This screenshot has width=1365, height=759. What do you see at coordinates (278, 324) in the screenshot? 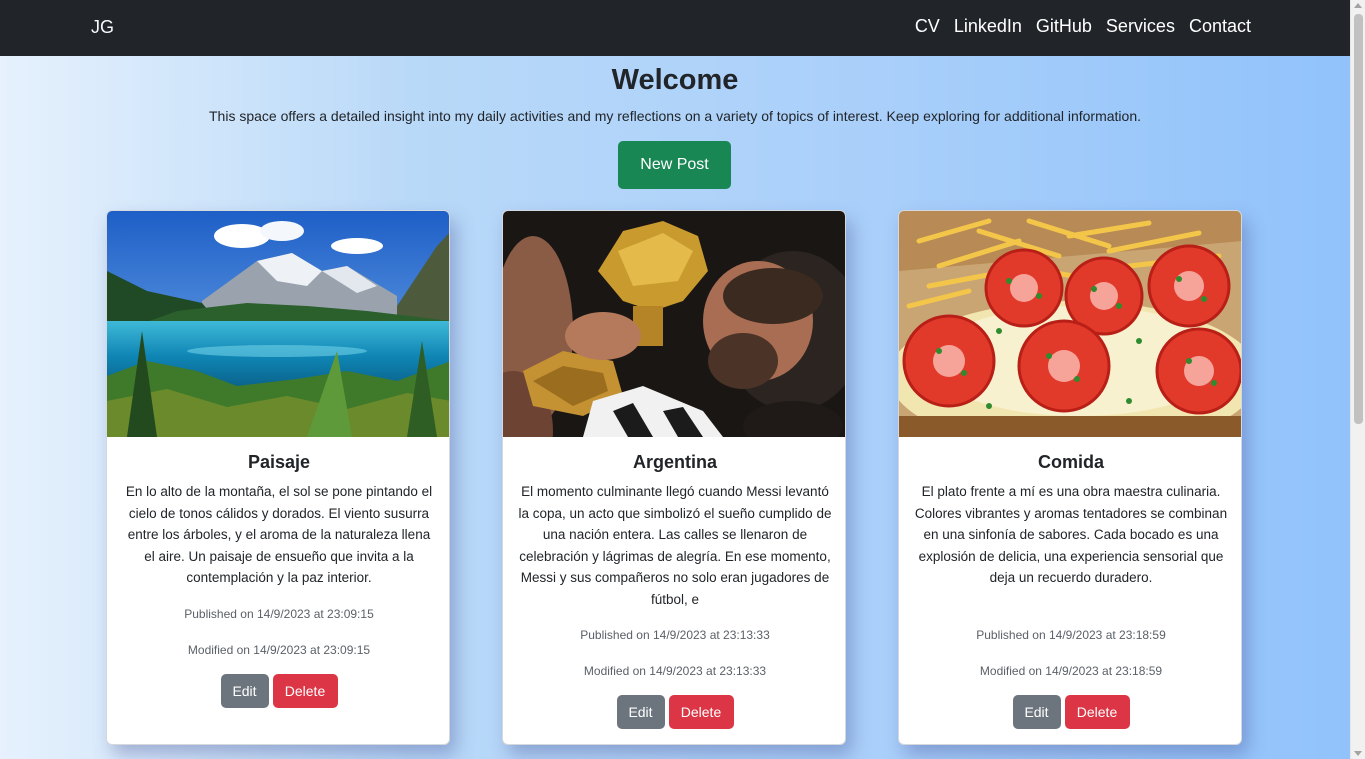
I see `post-image-paisaje` at bounding box center [278, 324].